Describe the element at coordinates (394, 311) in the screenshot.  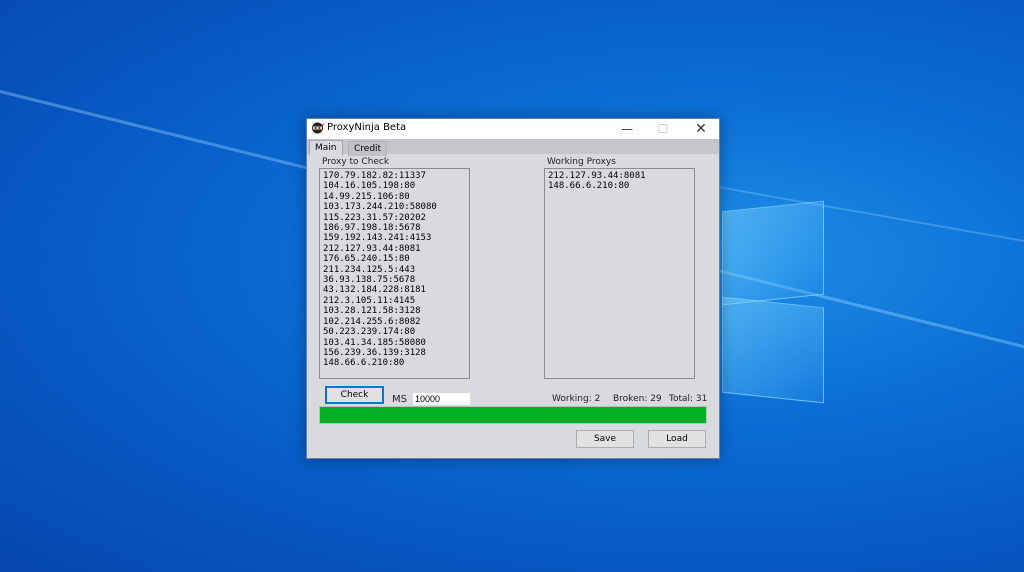
I see `list-item: 103.28.121.58:3128` at that location.